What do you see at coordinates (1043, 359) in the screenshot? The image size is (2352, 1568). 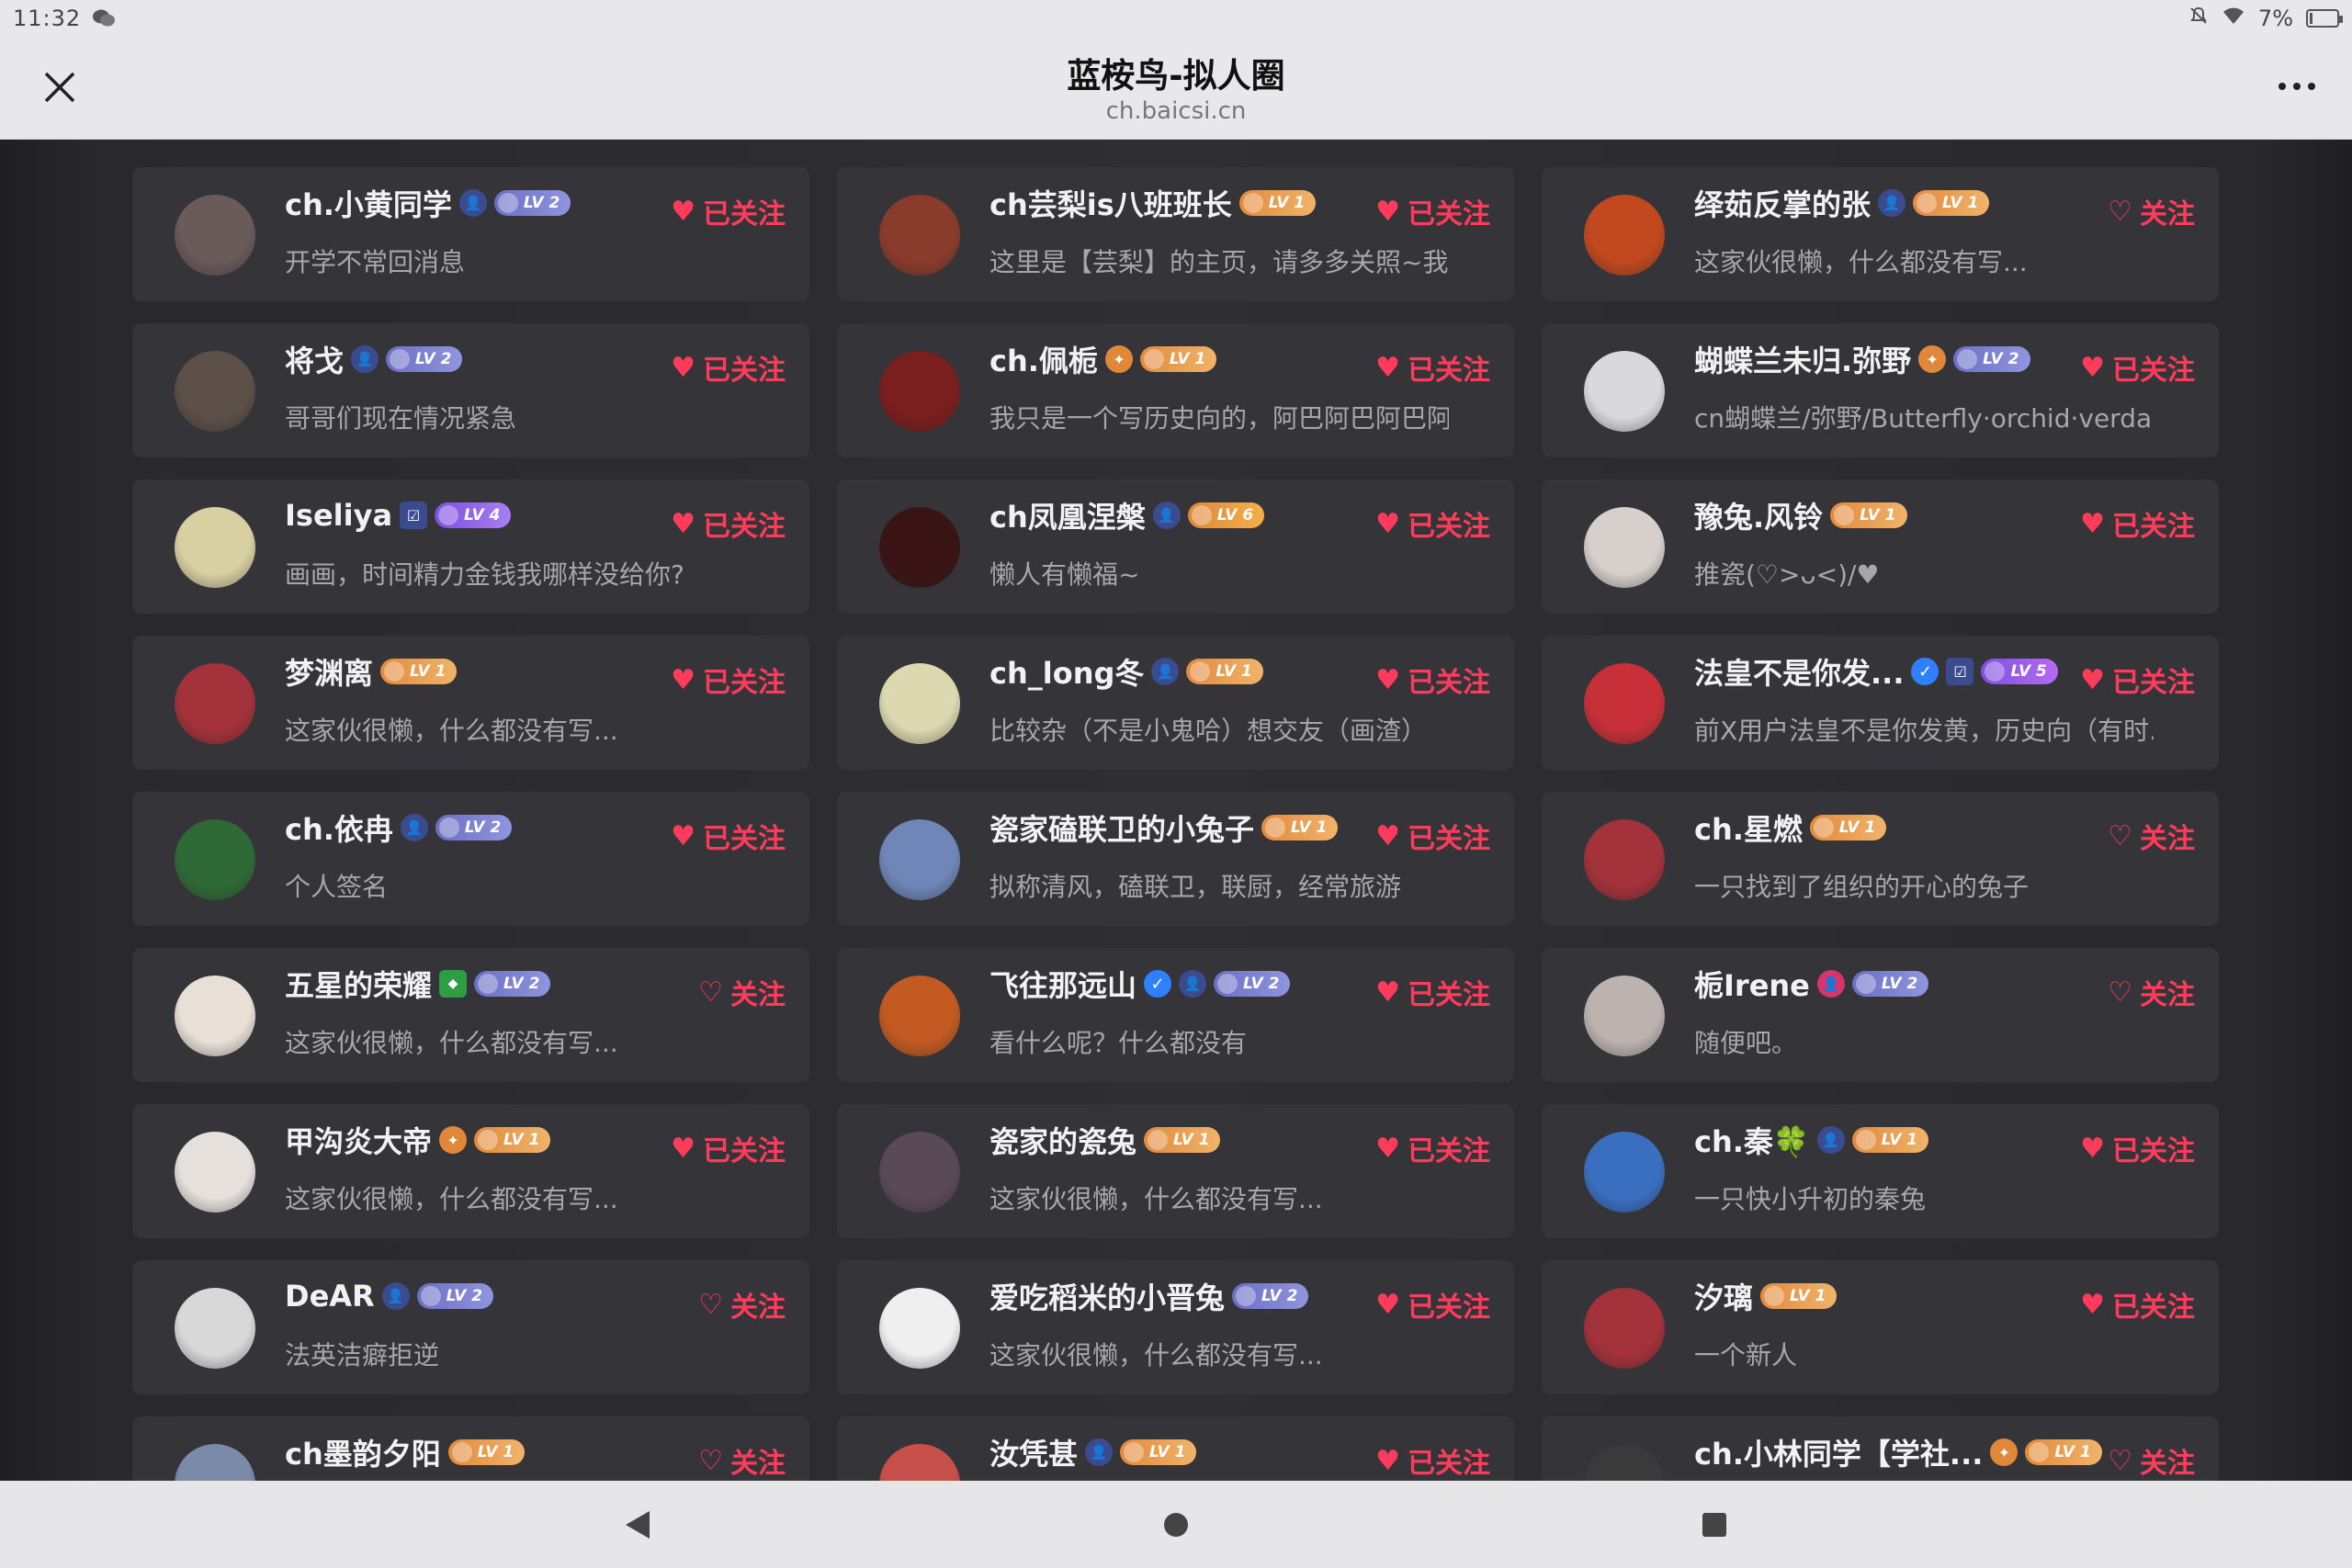 I see `user-name: ch.佩栀` at bounding box center [1043, 359].